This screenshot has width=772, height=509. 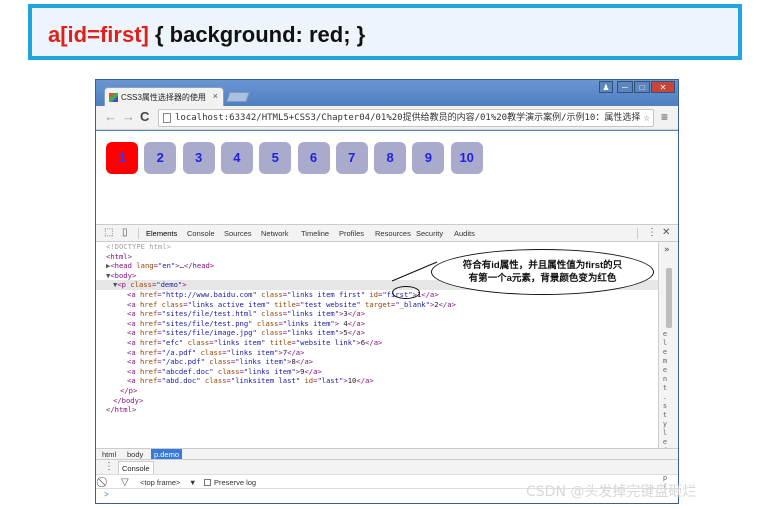 What do you see at coordinates (238, 97) in the screenshot?
I see `new-tab-button` at bounding box center [238, 97].